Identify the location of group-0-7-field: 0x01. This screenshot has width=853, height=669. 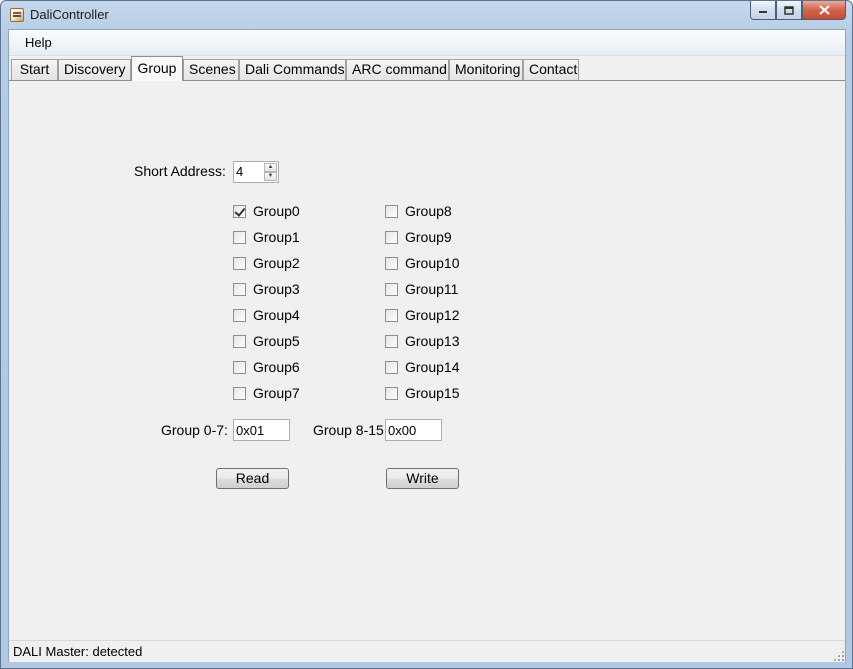
(261, 430).